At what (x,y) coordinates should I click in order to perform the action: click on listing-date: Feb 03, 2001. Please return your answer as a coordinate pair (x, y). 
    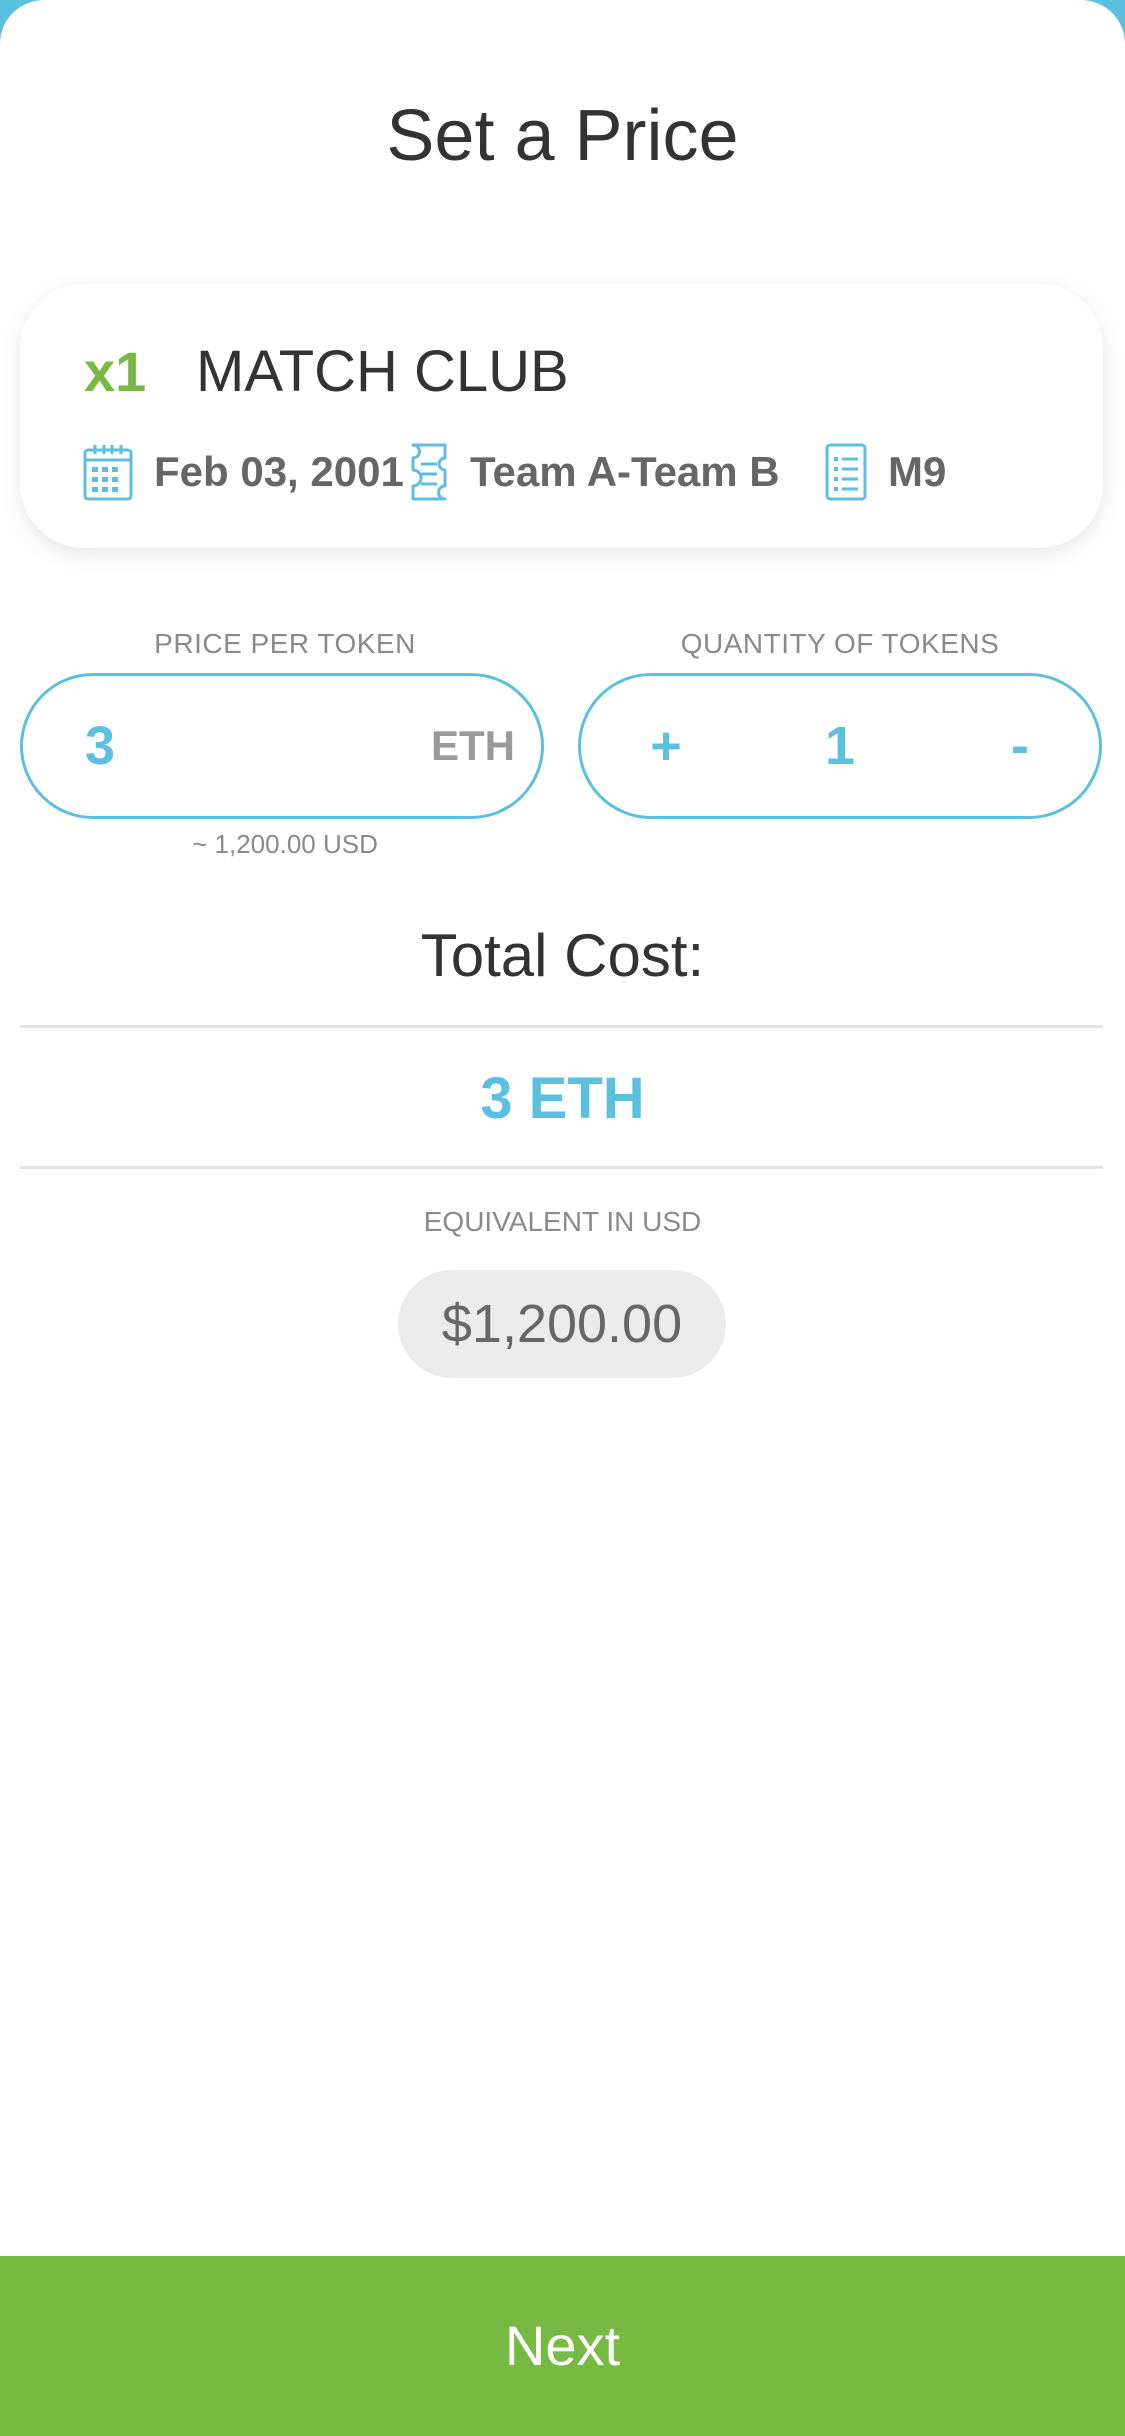
    Looking at the image, I should click on (279, 471).